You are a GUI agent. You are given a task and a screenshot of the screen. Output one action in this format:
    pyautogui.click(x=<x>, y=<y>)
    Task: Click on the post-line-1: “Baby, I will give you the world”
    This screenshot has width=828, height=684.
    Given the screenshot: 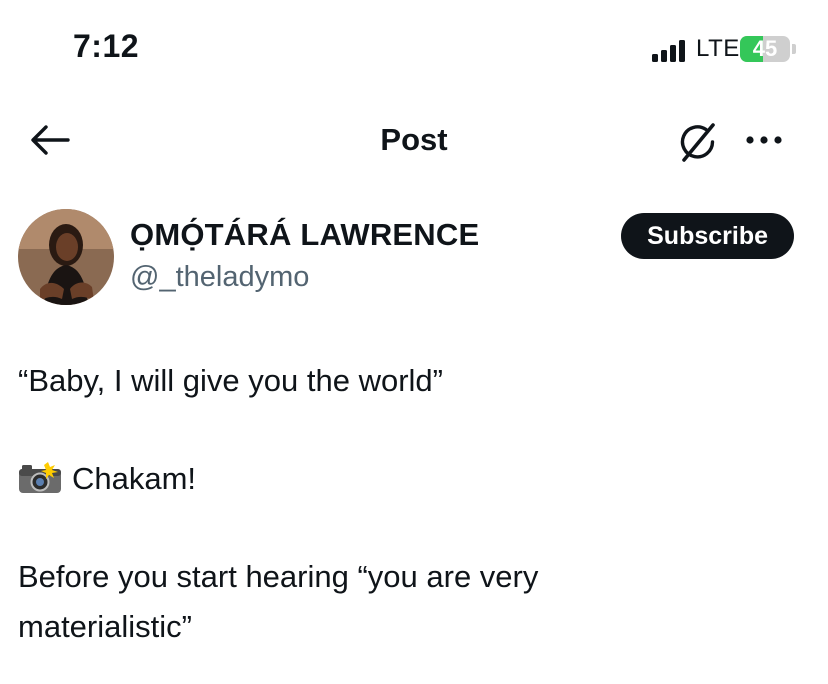 What is the action you would take?
    pyautogui.click(x=230, y=380)
    